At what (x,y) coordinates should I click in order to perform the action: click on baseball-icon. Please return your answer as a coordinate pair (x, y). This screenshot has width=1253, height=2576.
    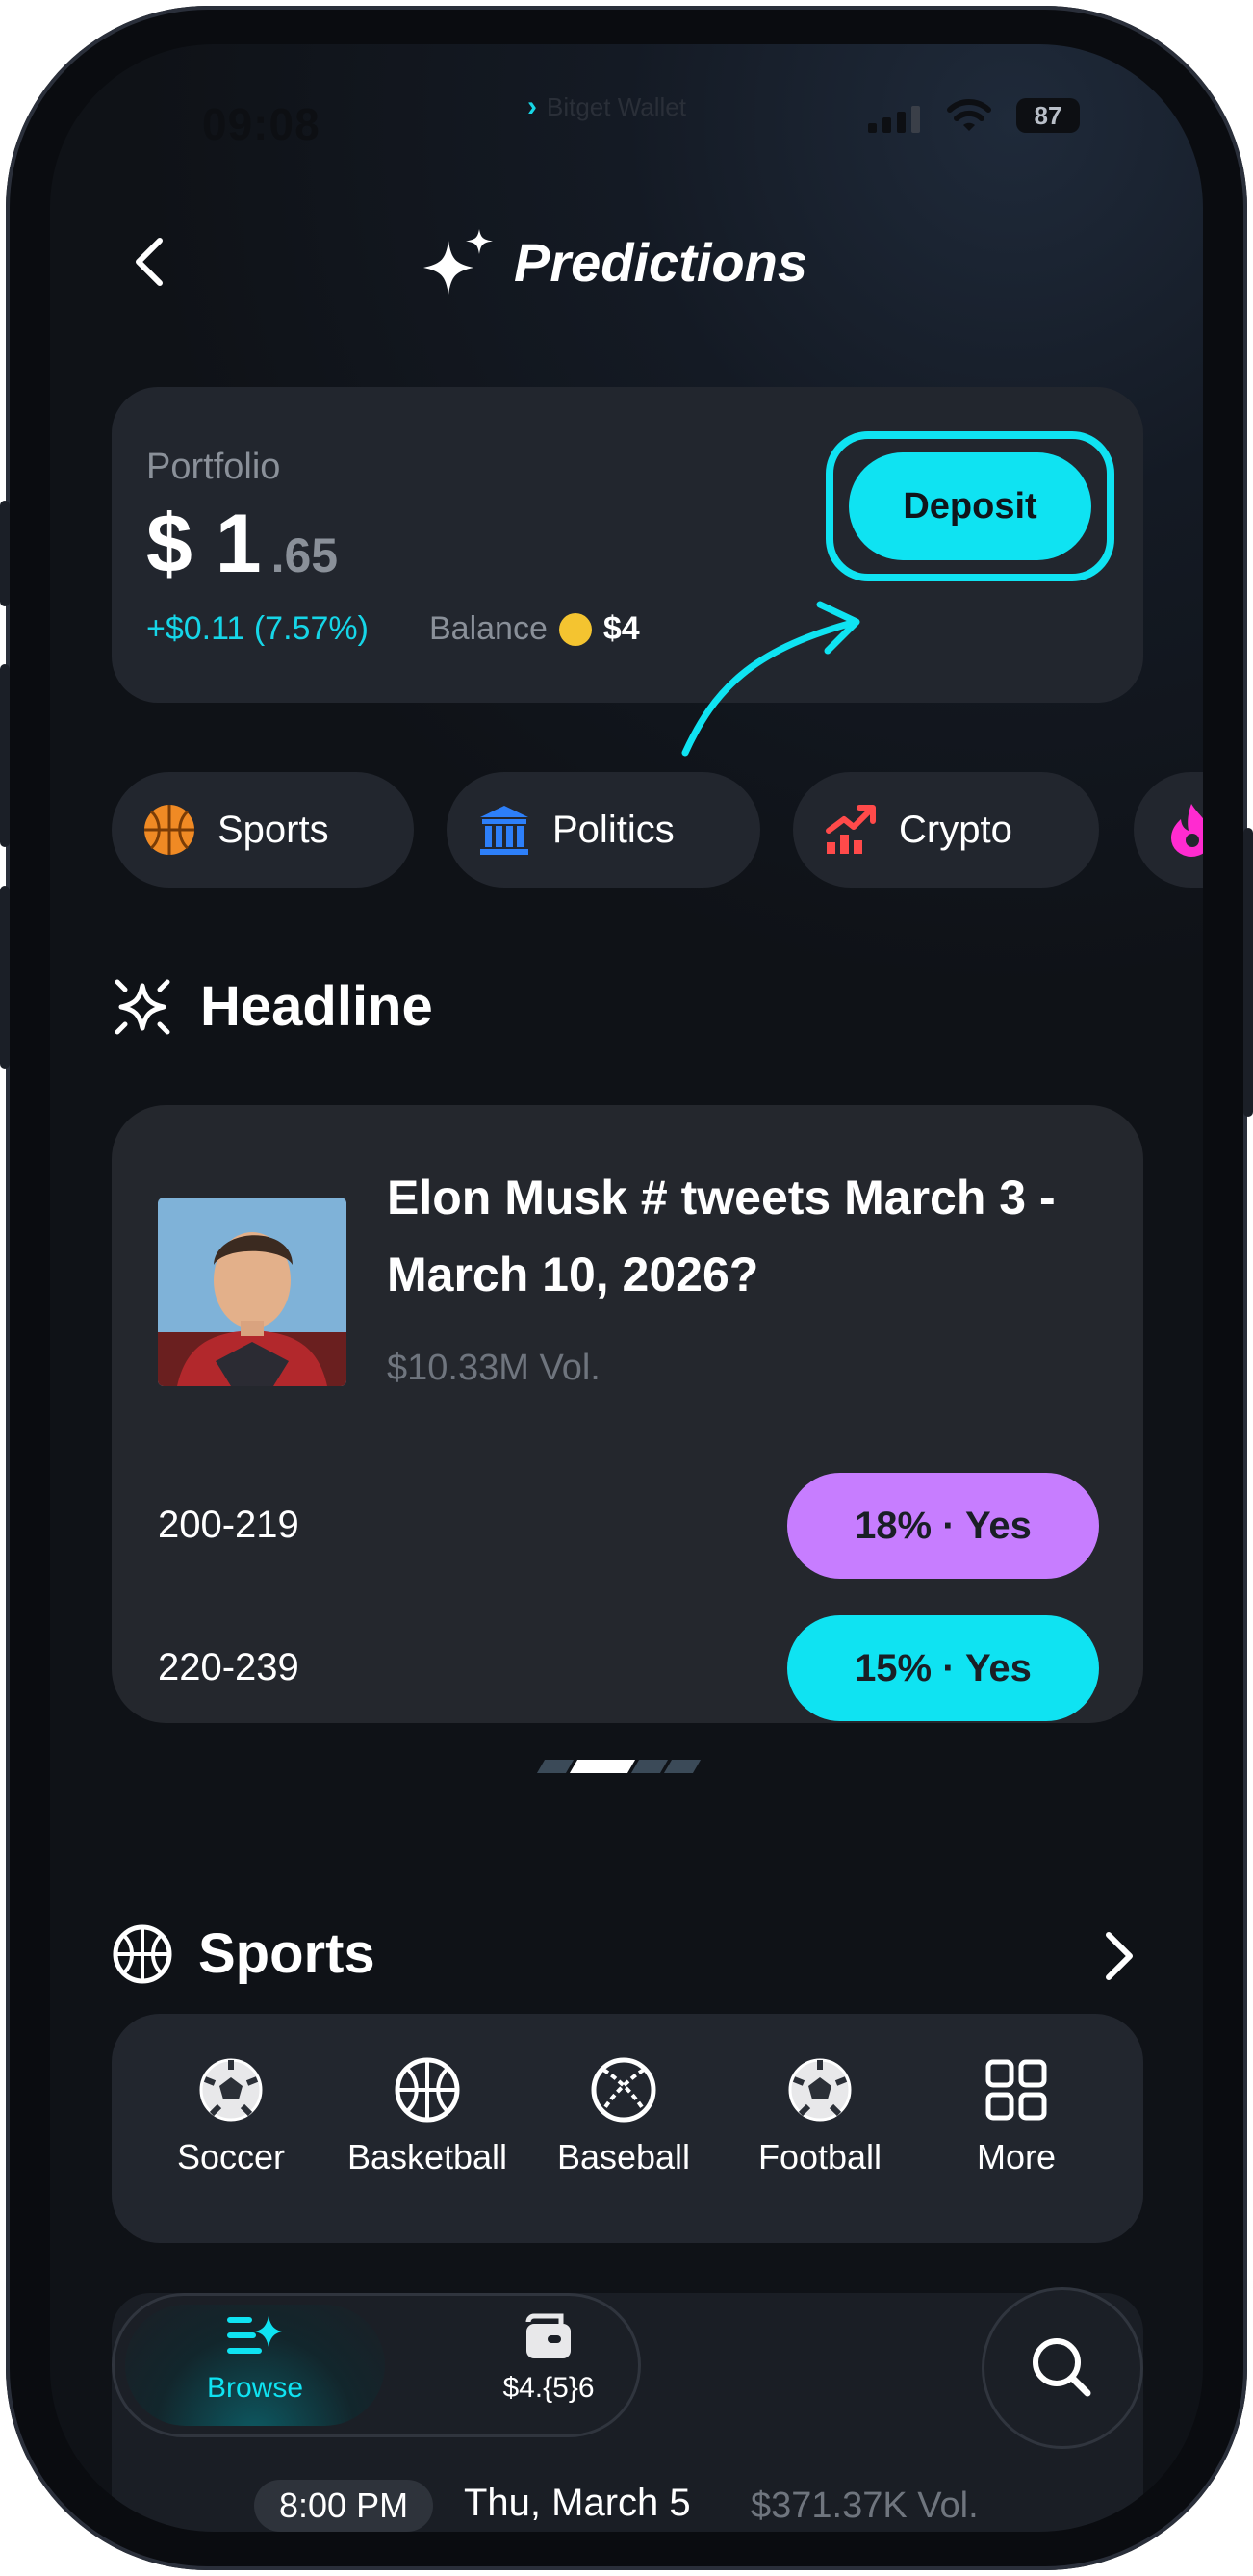
    Looking at the image, I should click on (623, 2090).